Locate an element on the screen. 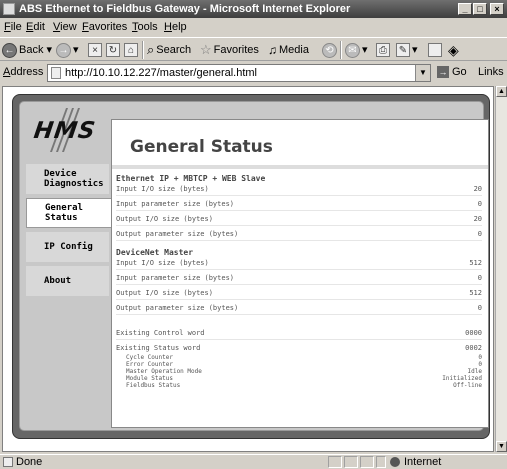 This screenshot has width=507, height=469. section-heading-ethernet: Ethernet IP + MBTCP + WEB Slave is located at coordinates (191, 178).